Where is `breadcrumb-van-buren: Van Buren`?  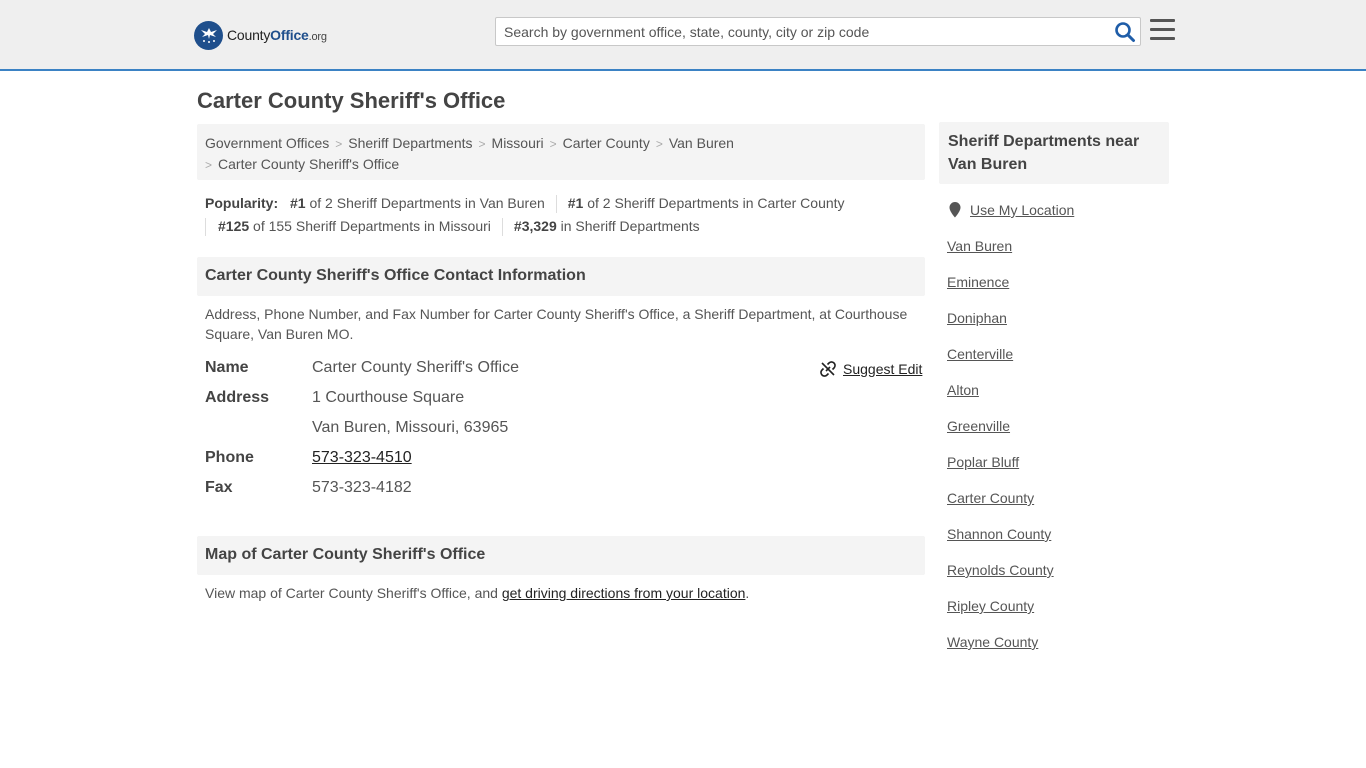
breadcrumb-van-buren: Van Buren is located at coordinates (701, 143).